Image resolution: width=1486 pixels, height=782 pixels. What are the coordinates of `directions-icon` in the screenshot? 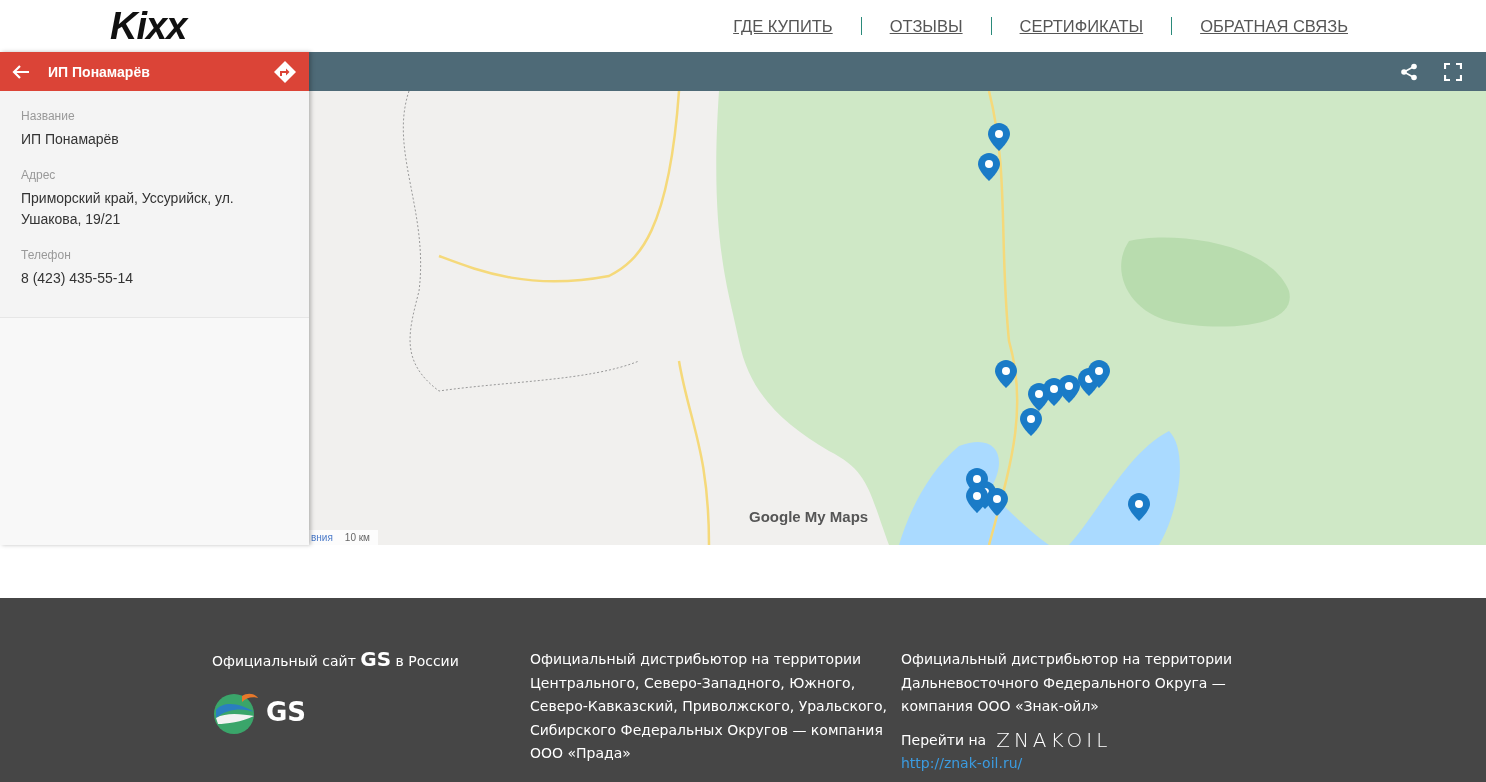 It's located at (285, 71).